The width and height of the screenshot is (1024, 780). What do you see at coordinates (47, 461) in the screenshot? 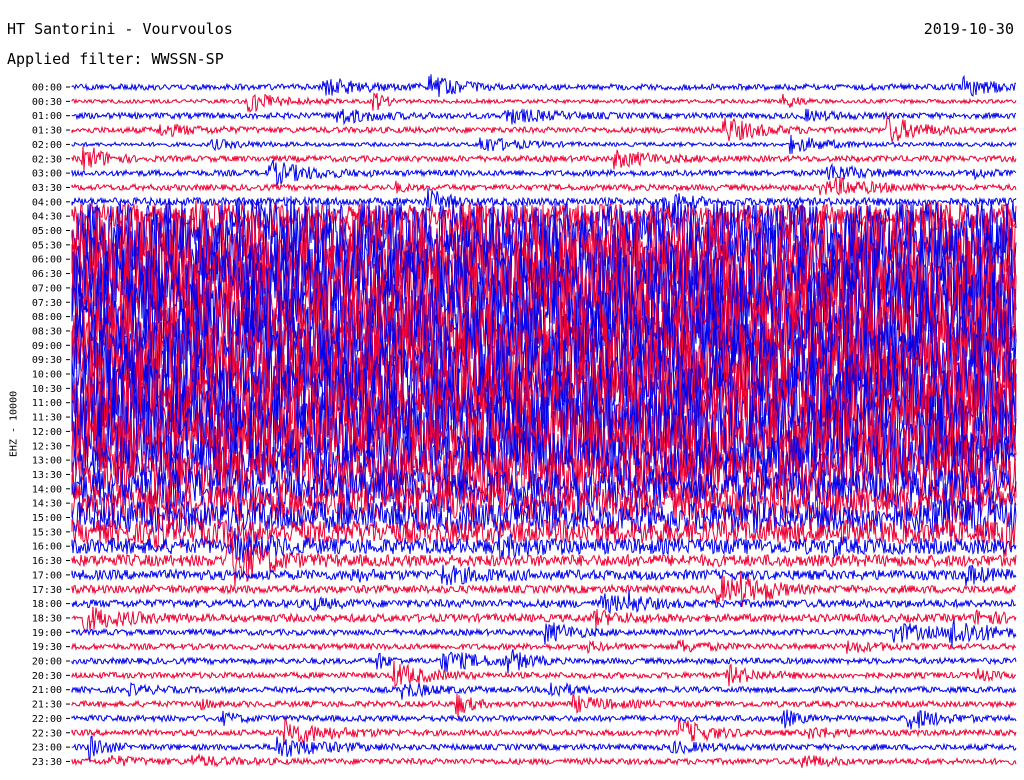
I see `time-tick-label: 13:00` at bounding box center [47, 461].